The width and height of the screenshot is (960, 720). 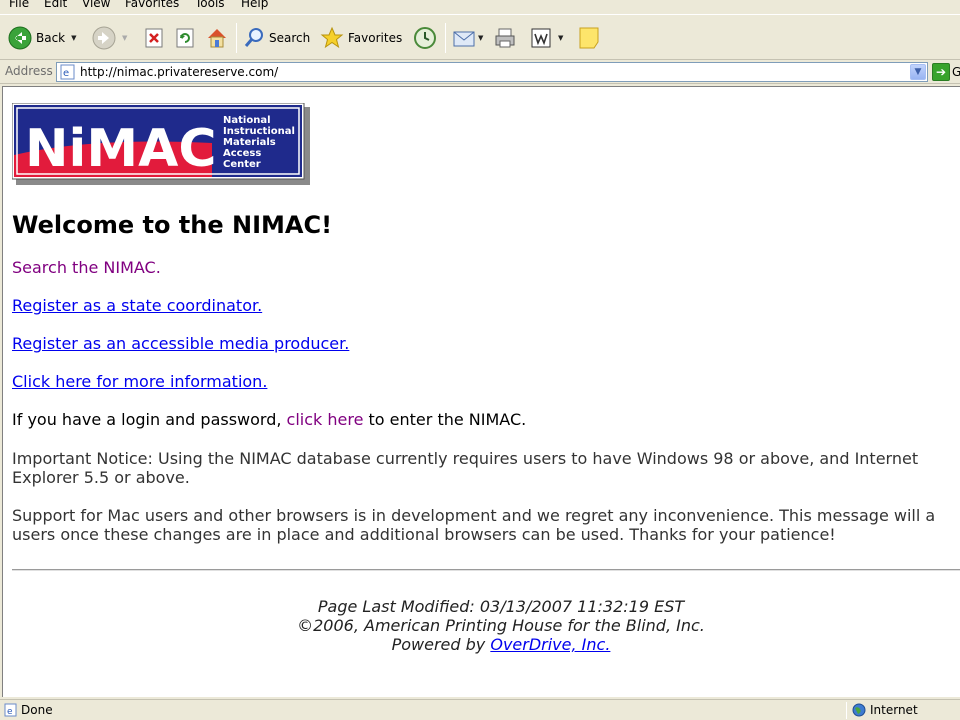 What do you see at coordinates (37, 710) in the screenshot?
I see `status-text: Done` at bounding box center [37, 710].